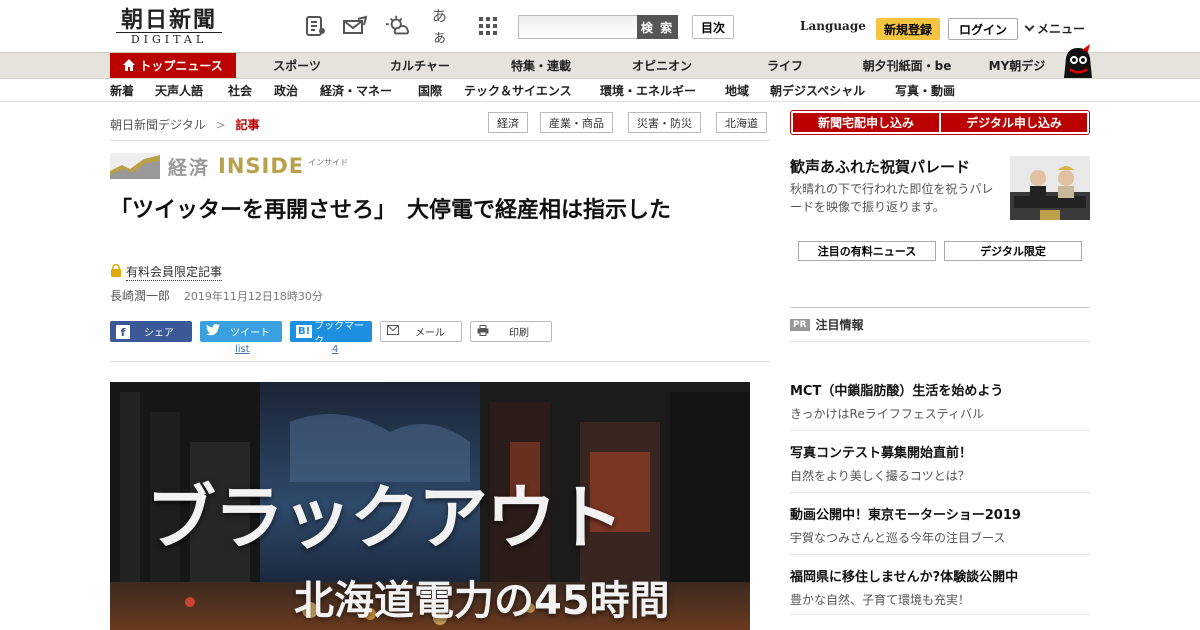 The width and height of the screenshot is (1200, 630). I want to click on menu-button: メニュー, so click(1055, 28).